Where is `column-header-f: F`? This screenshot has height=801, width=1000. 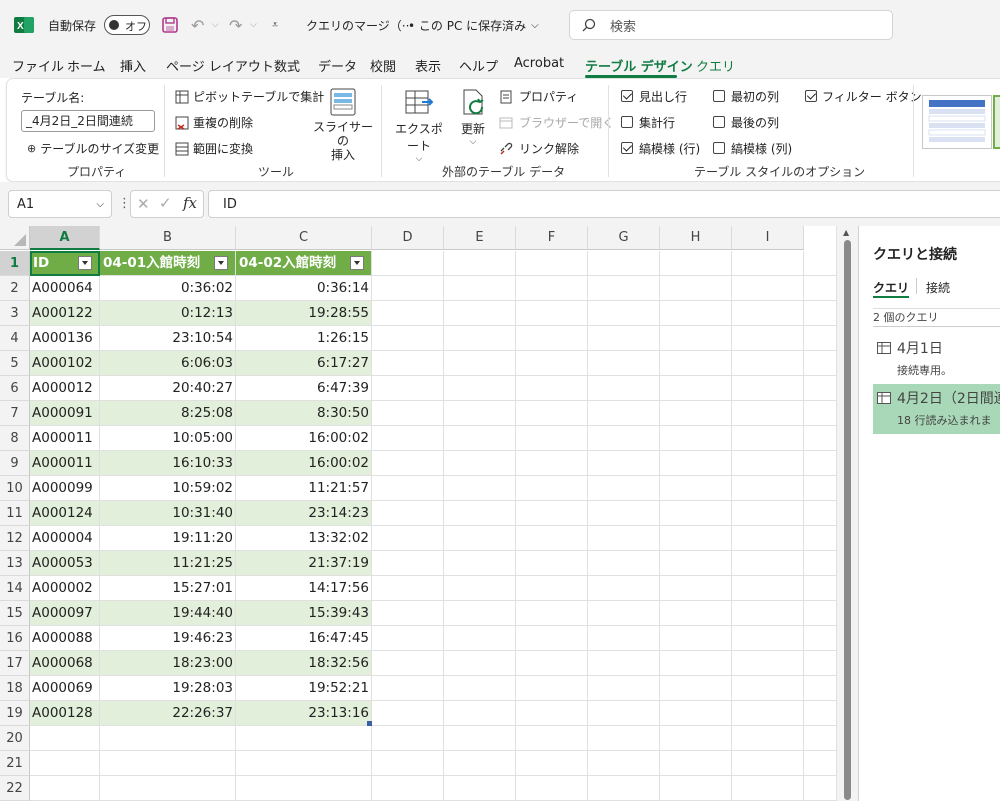 column-header-f: F is located at coordinates (552, 238).